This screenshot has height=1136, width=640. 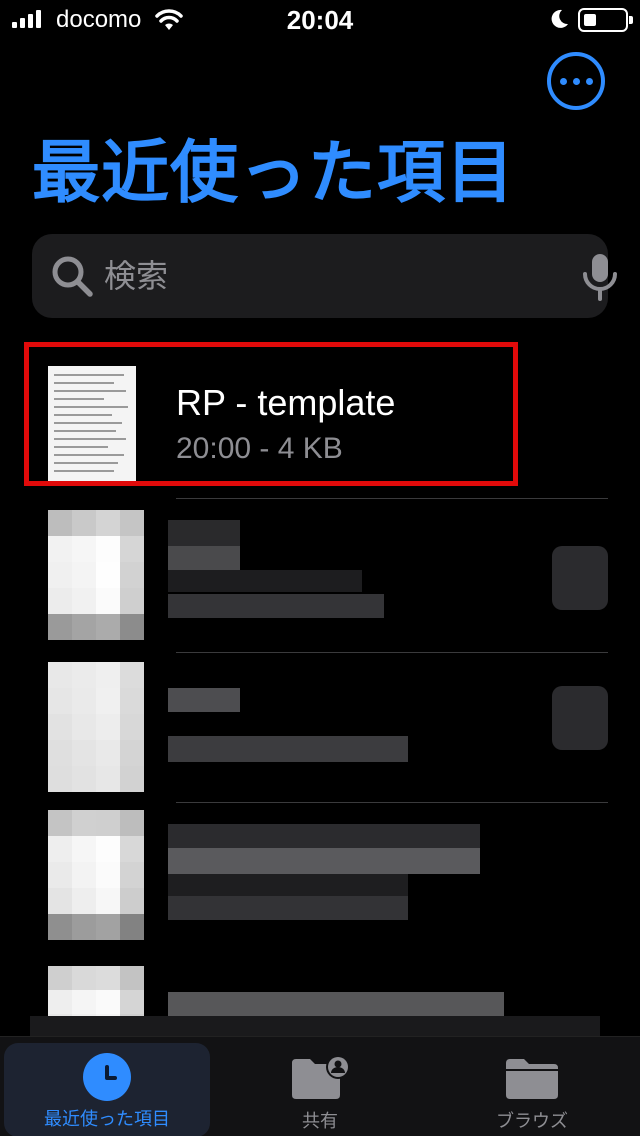 What do you see at coordinates (576, 81) in the screenshot?
I see `more-options-button` at bounding box center [576, 81].